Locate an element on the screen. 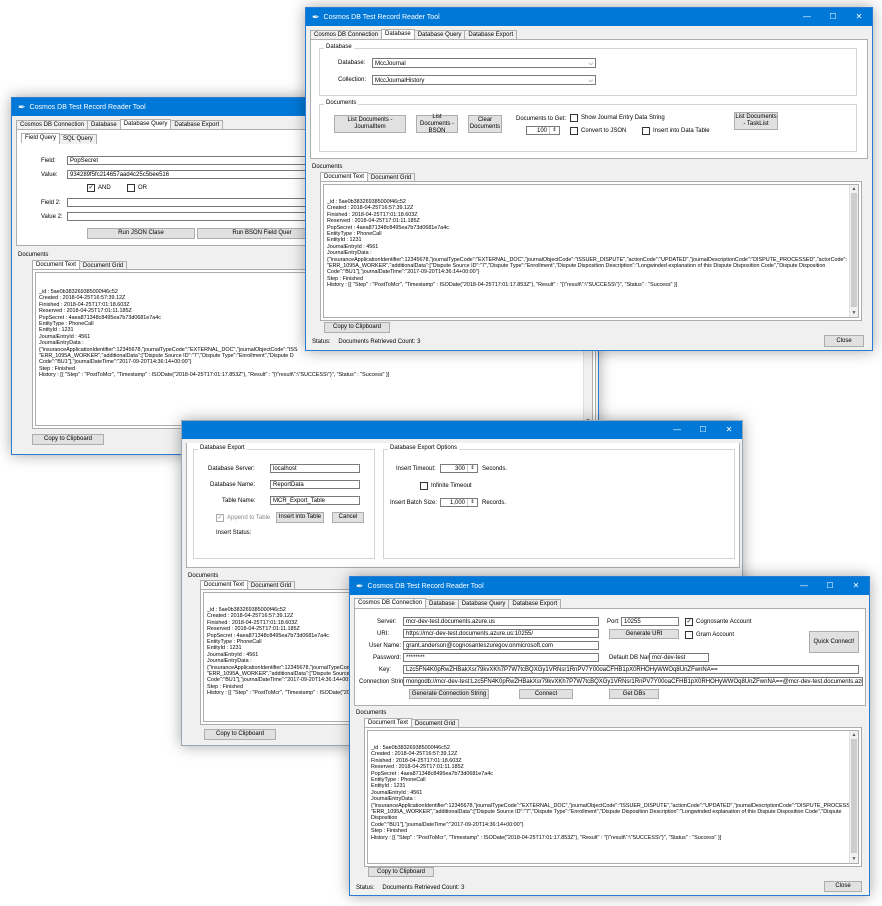 The height and width of the screenshot is (906, 882). default-db-input: mcr-dev-test is located at coordinates (679, 657).